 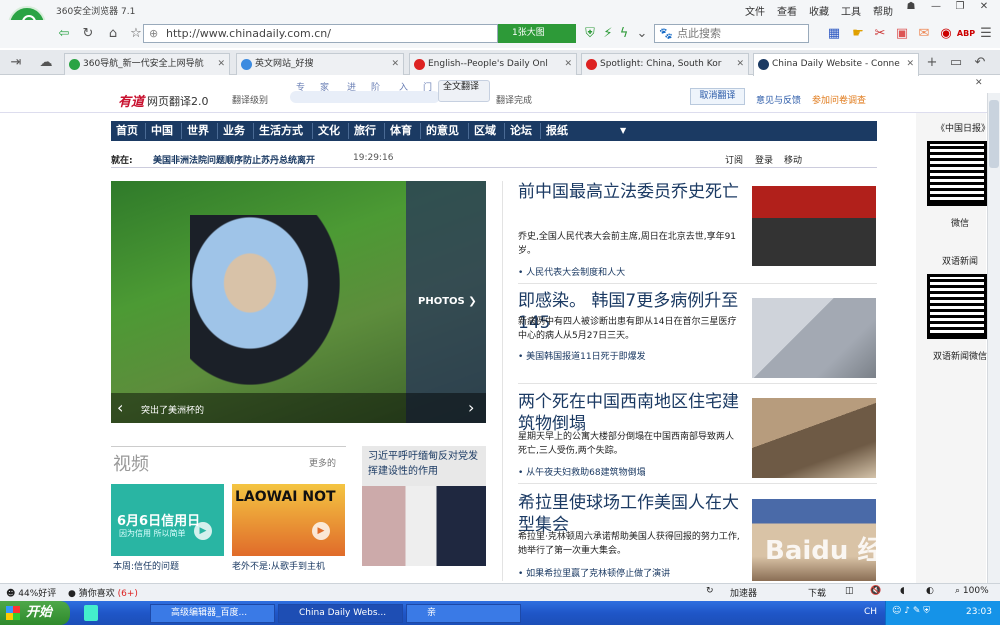 I want to click on nav-newspaper: 报纸, so click(x=557, y=131).